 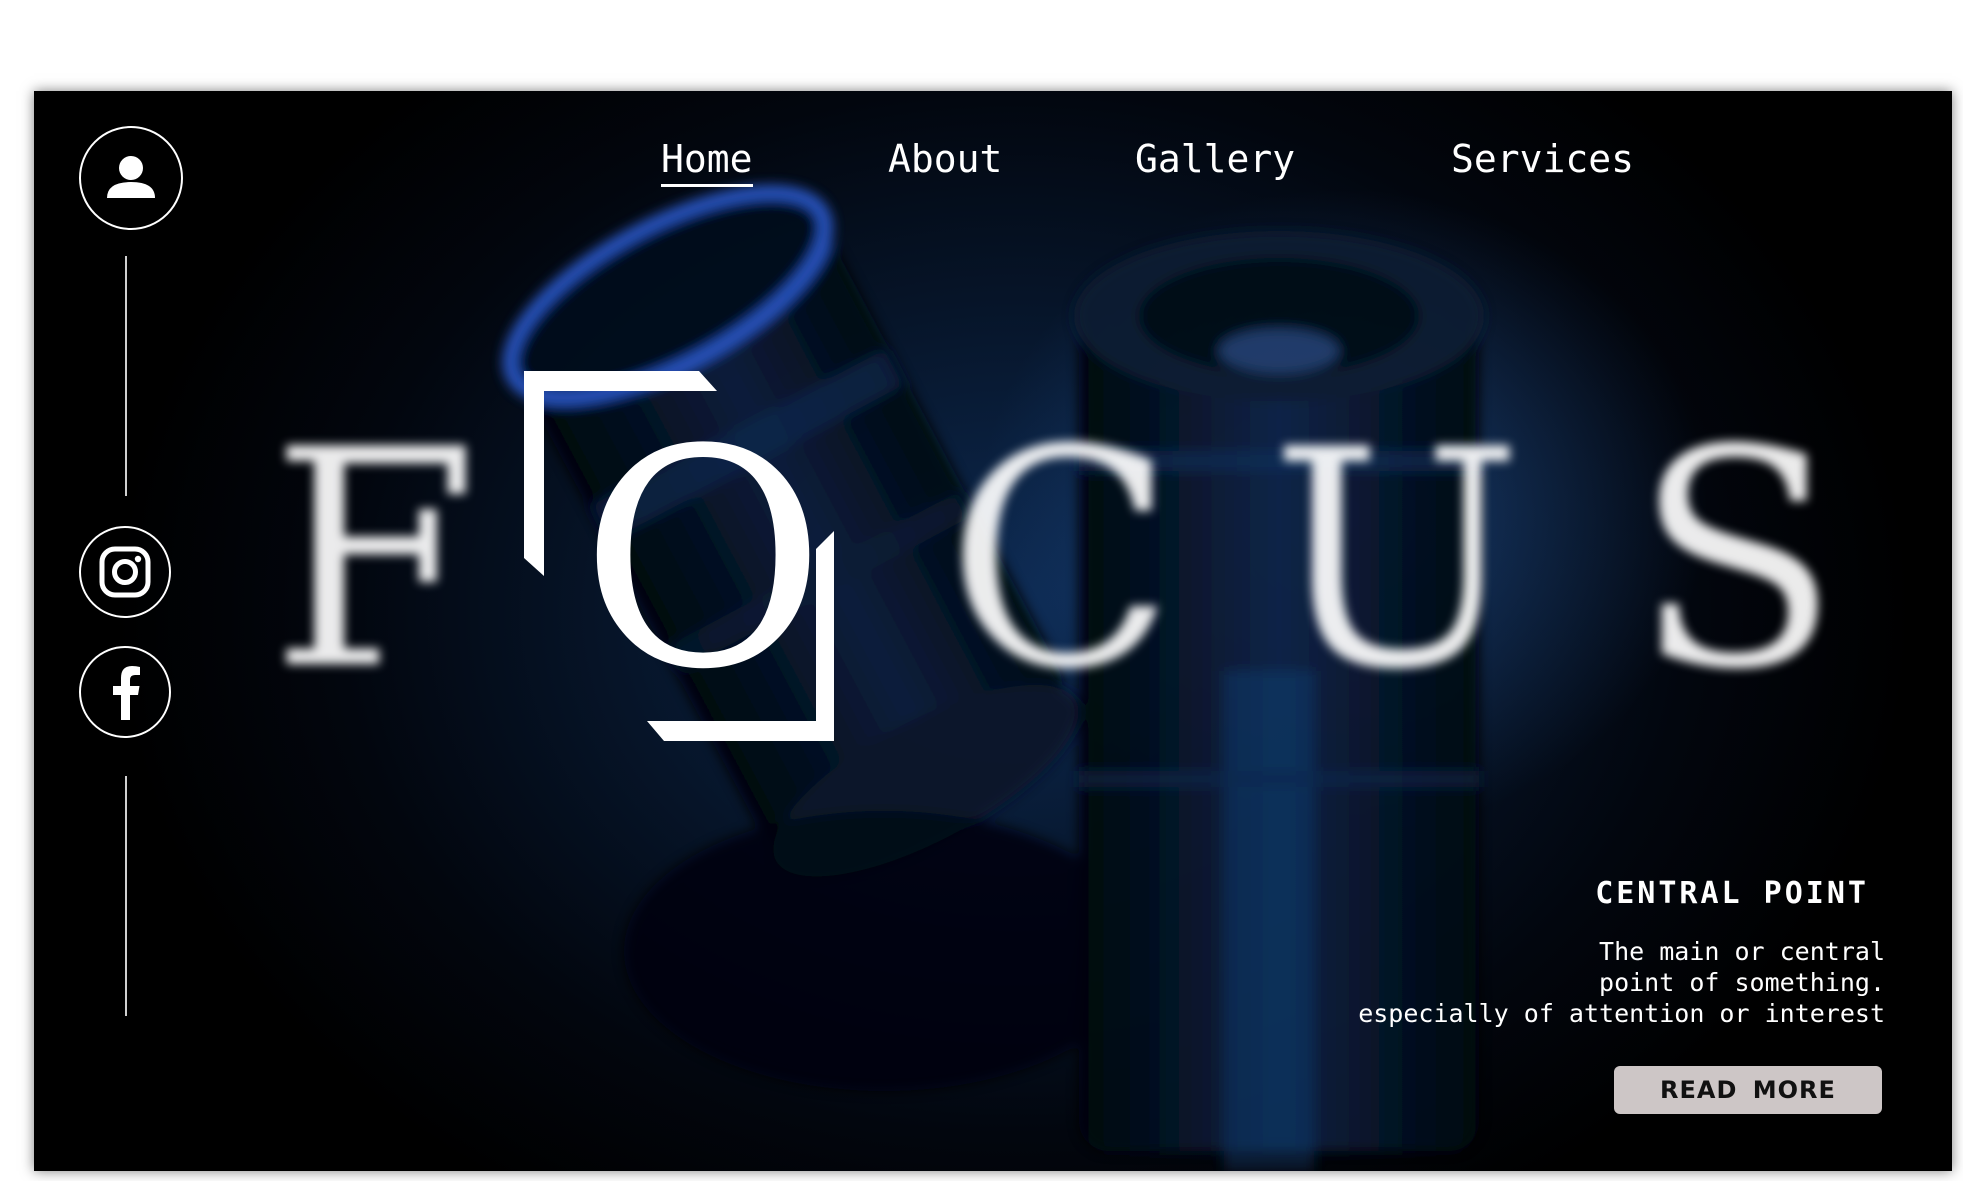 What do you see at coordinates (126, 896) in the screenshot?
I see `sidebar-divider-bottom` at bounding box center [126, 896].